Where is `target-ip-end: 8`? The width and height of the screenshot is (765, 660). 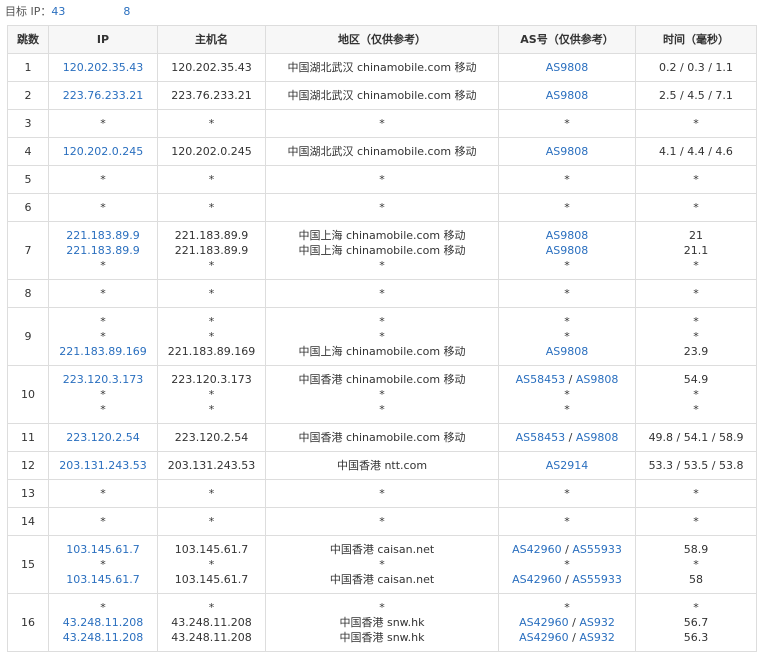 target-ip-end: 8 is located at coordinates (127, 11).